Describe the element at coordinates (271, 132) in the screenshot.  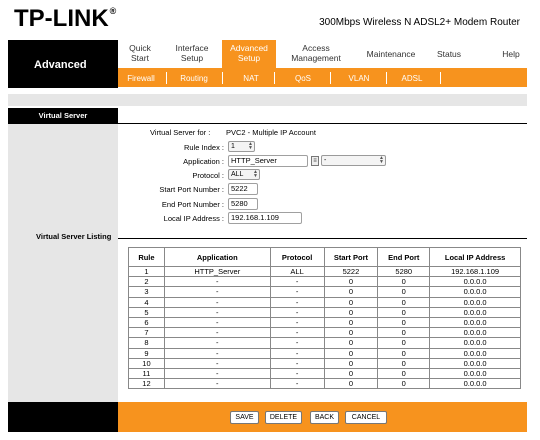
I see `virtual-server-for-value: PVC2 - Multiple IP Account` at that location.